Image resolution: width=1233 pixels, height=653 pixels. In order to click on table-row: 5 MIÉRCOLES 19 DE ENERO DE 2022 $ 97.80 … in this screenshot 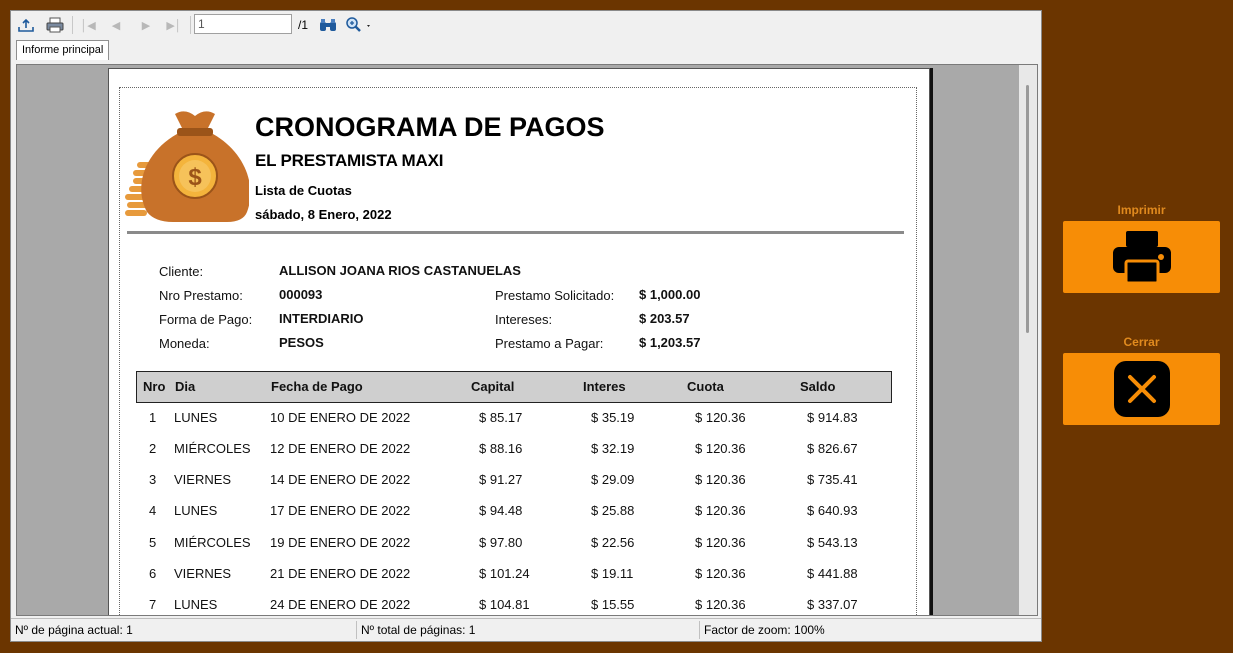, I will do `click(513, 544)`.